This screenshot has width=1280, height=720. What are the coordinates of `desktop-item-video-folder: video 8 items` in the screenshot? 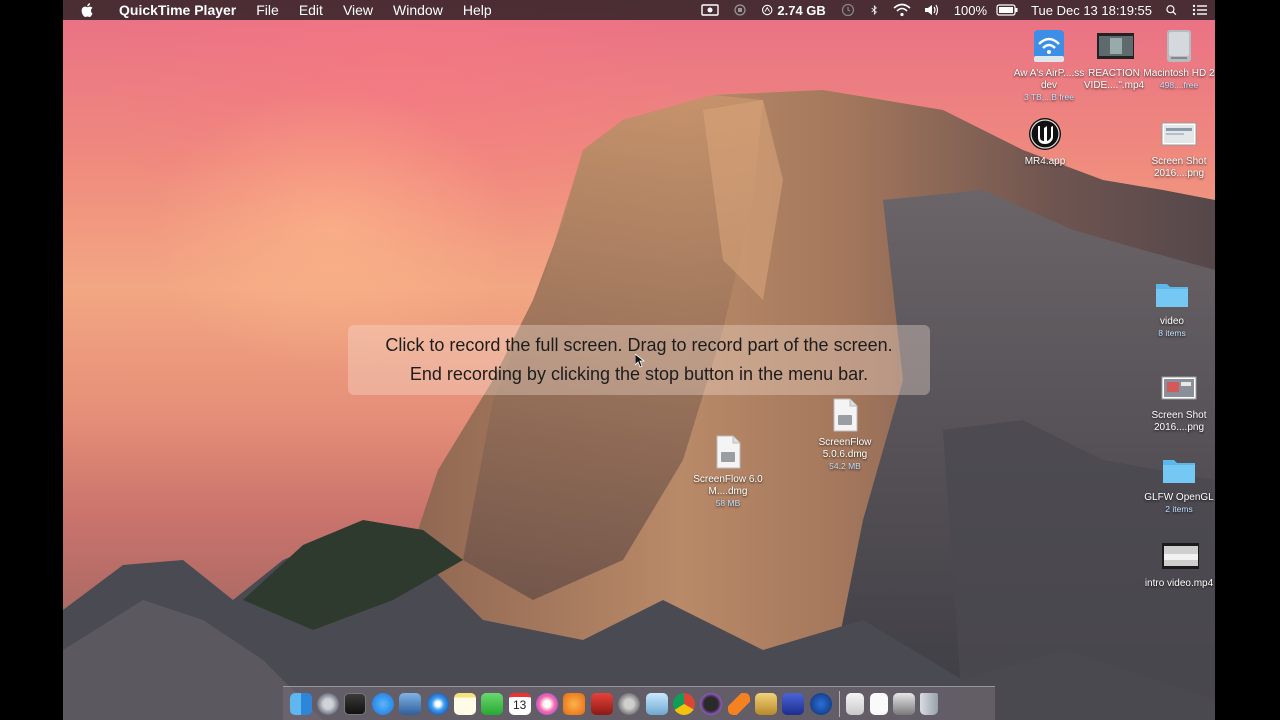 It's located at (1172, 307).